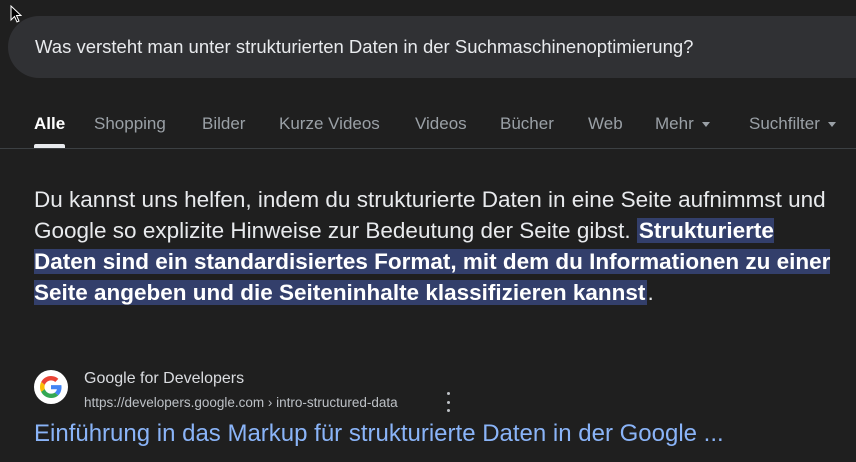  I want to click on tab-suchfilter: Suchfilter, so click(792, 124).